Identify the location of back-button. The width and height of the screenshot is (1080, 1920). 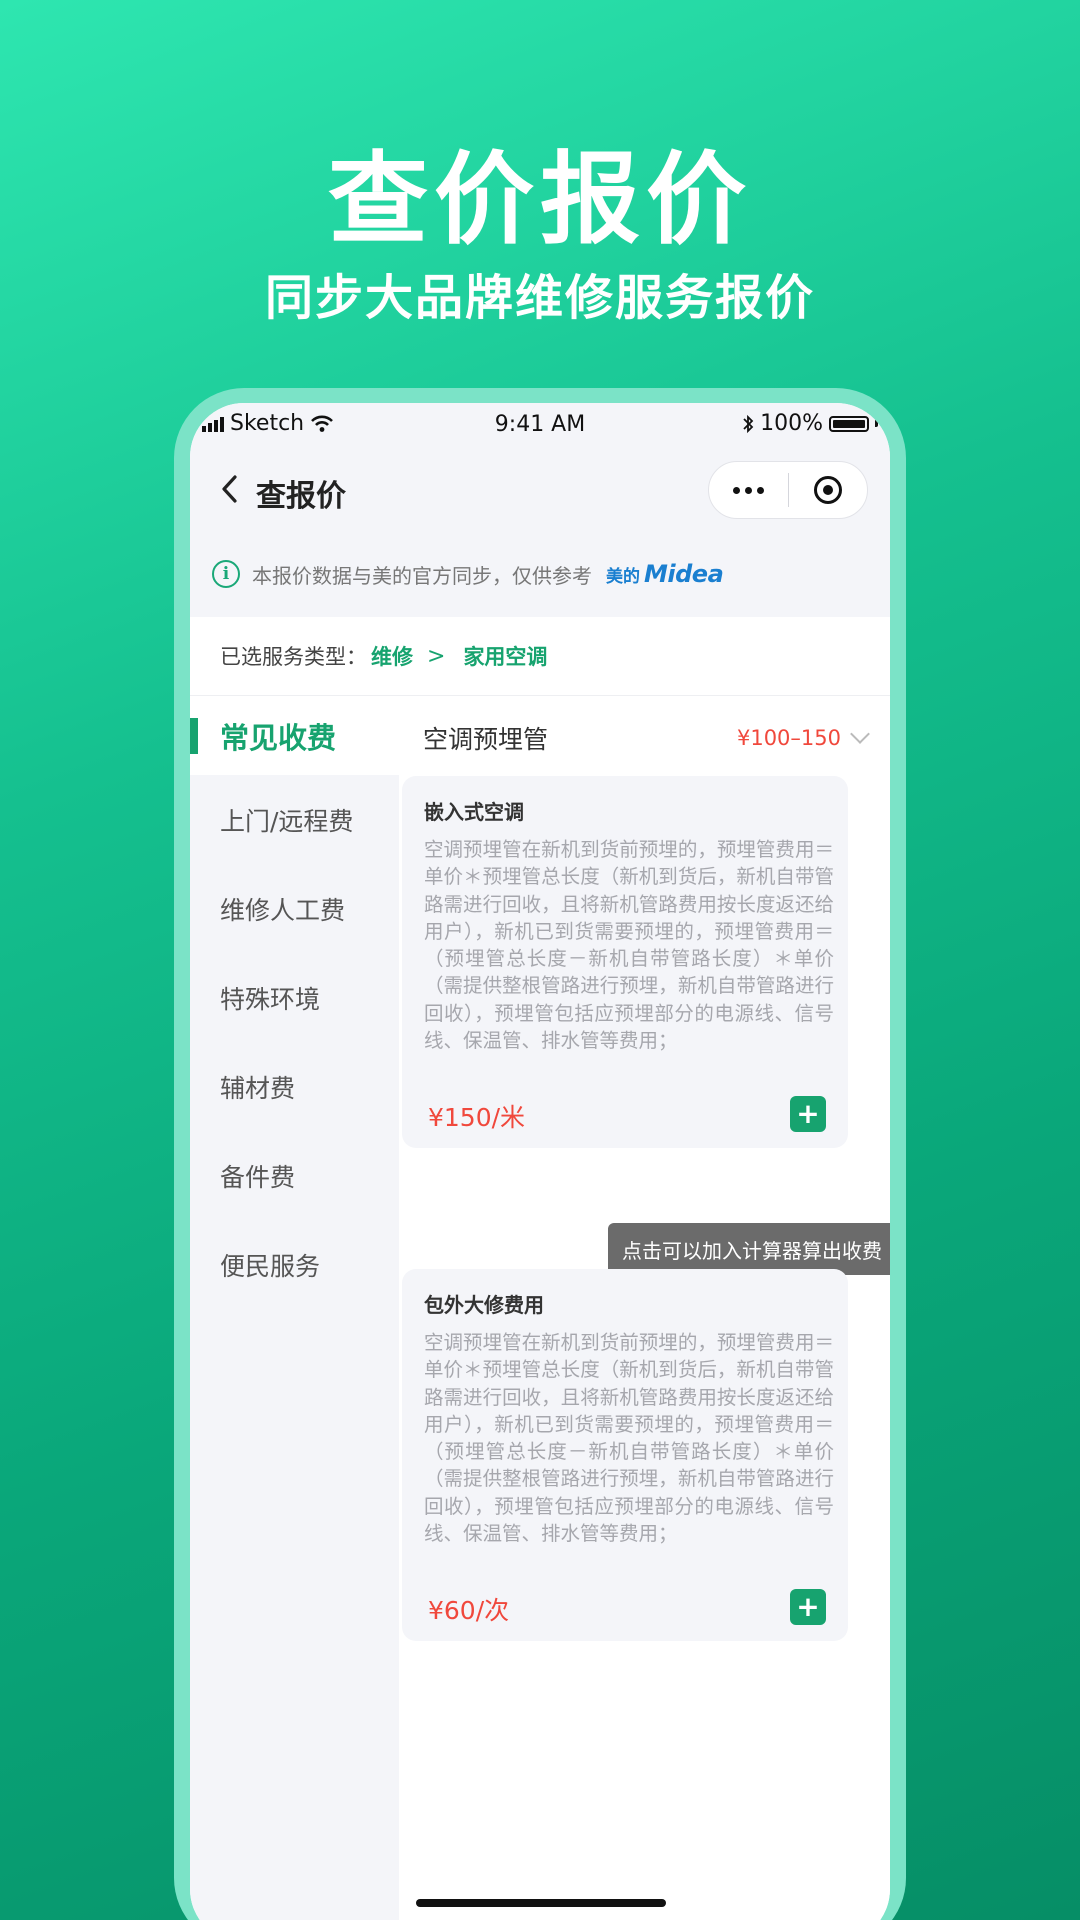
(230, 489).